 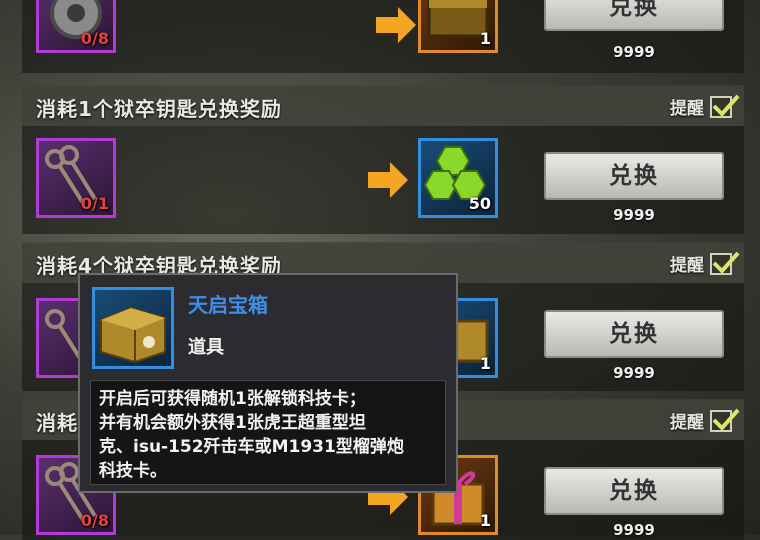 I want to click on cost-item-slot: 0/8, so click(x=76, y=26).